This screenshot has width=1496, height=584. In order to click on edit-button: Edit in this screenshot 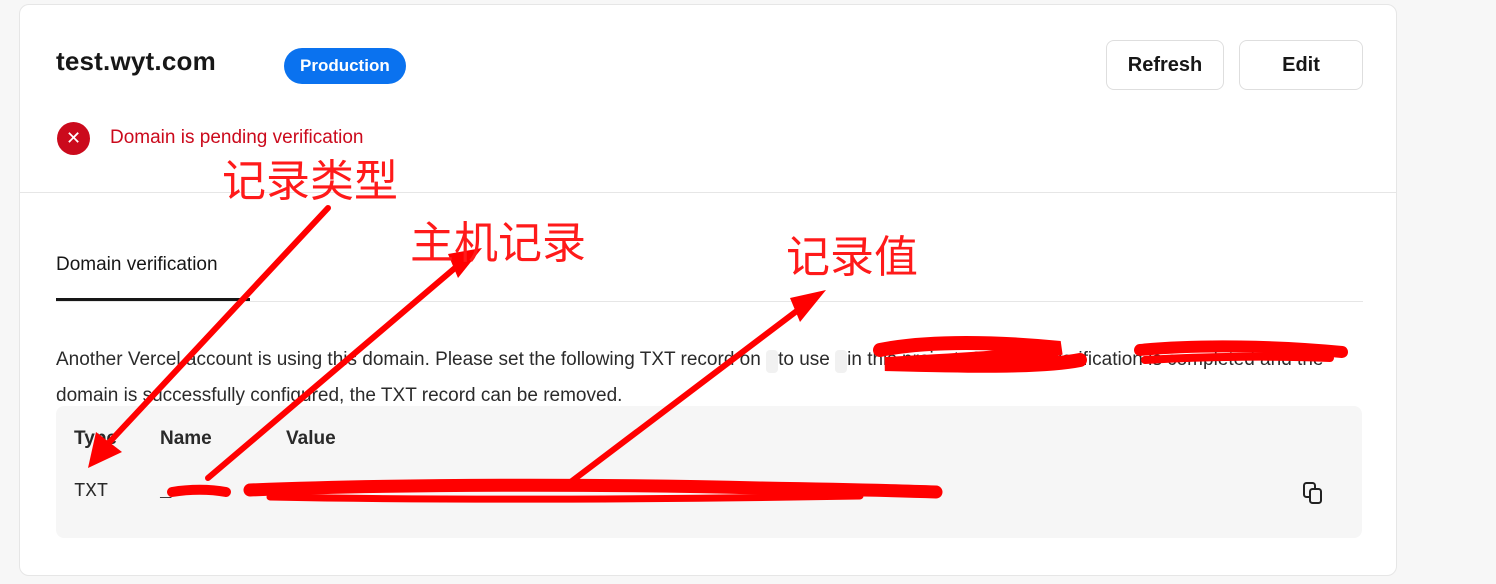, I will do `click(1301, 65)`.